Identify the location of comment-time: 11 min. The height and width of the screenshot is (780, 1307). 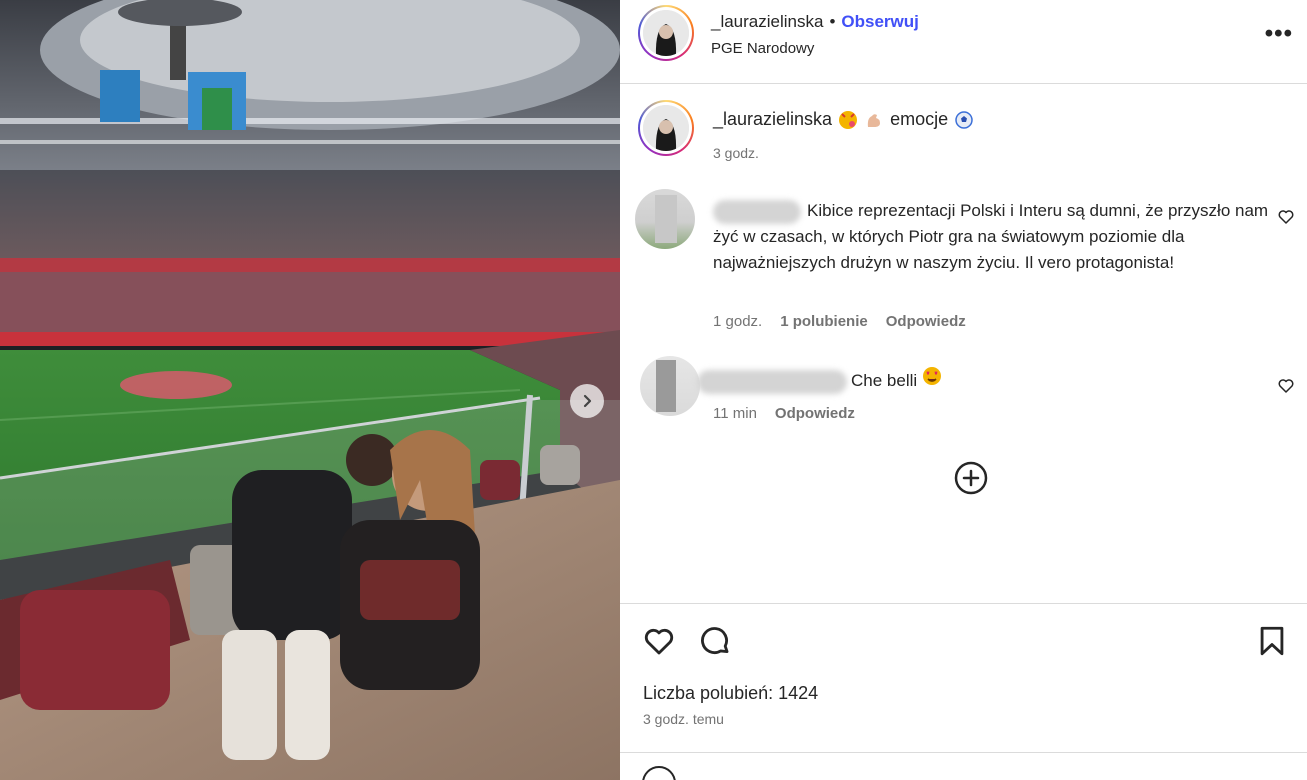
(735, 413).